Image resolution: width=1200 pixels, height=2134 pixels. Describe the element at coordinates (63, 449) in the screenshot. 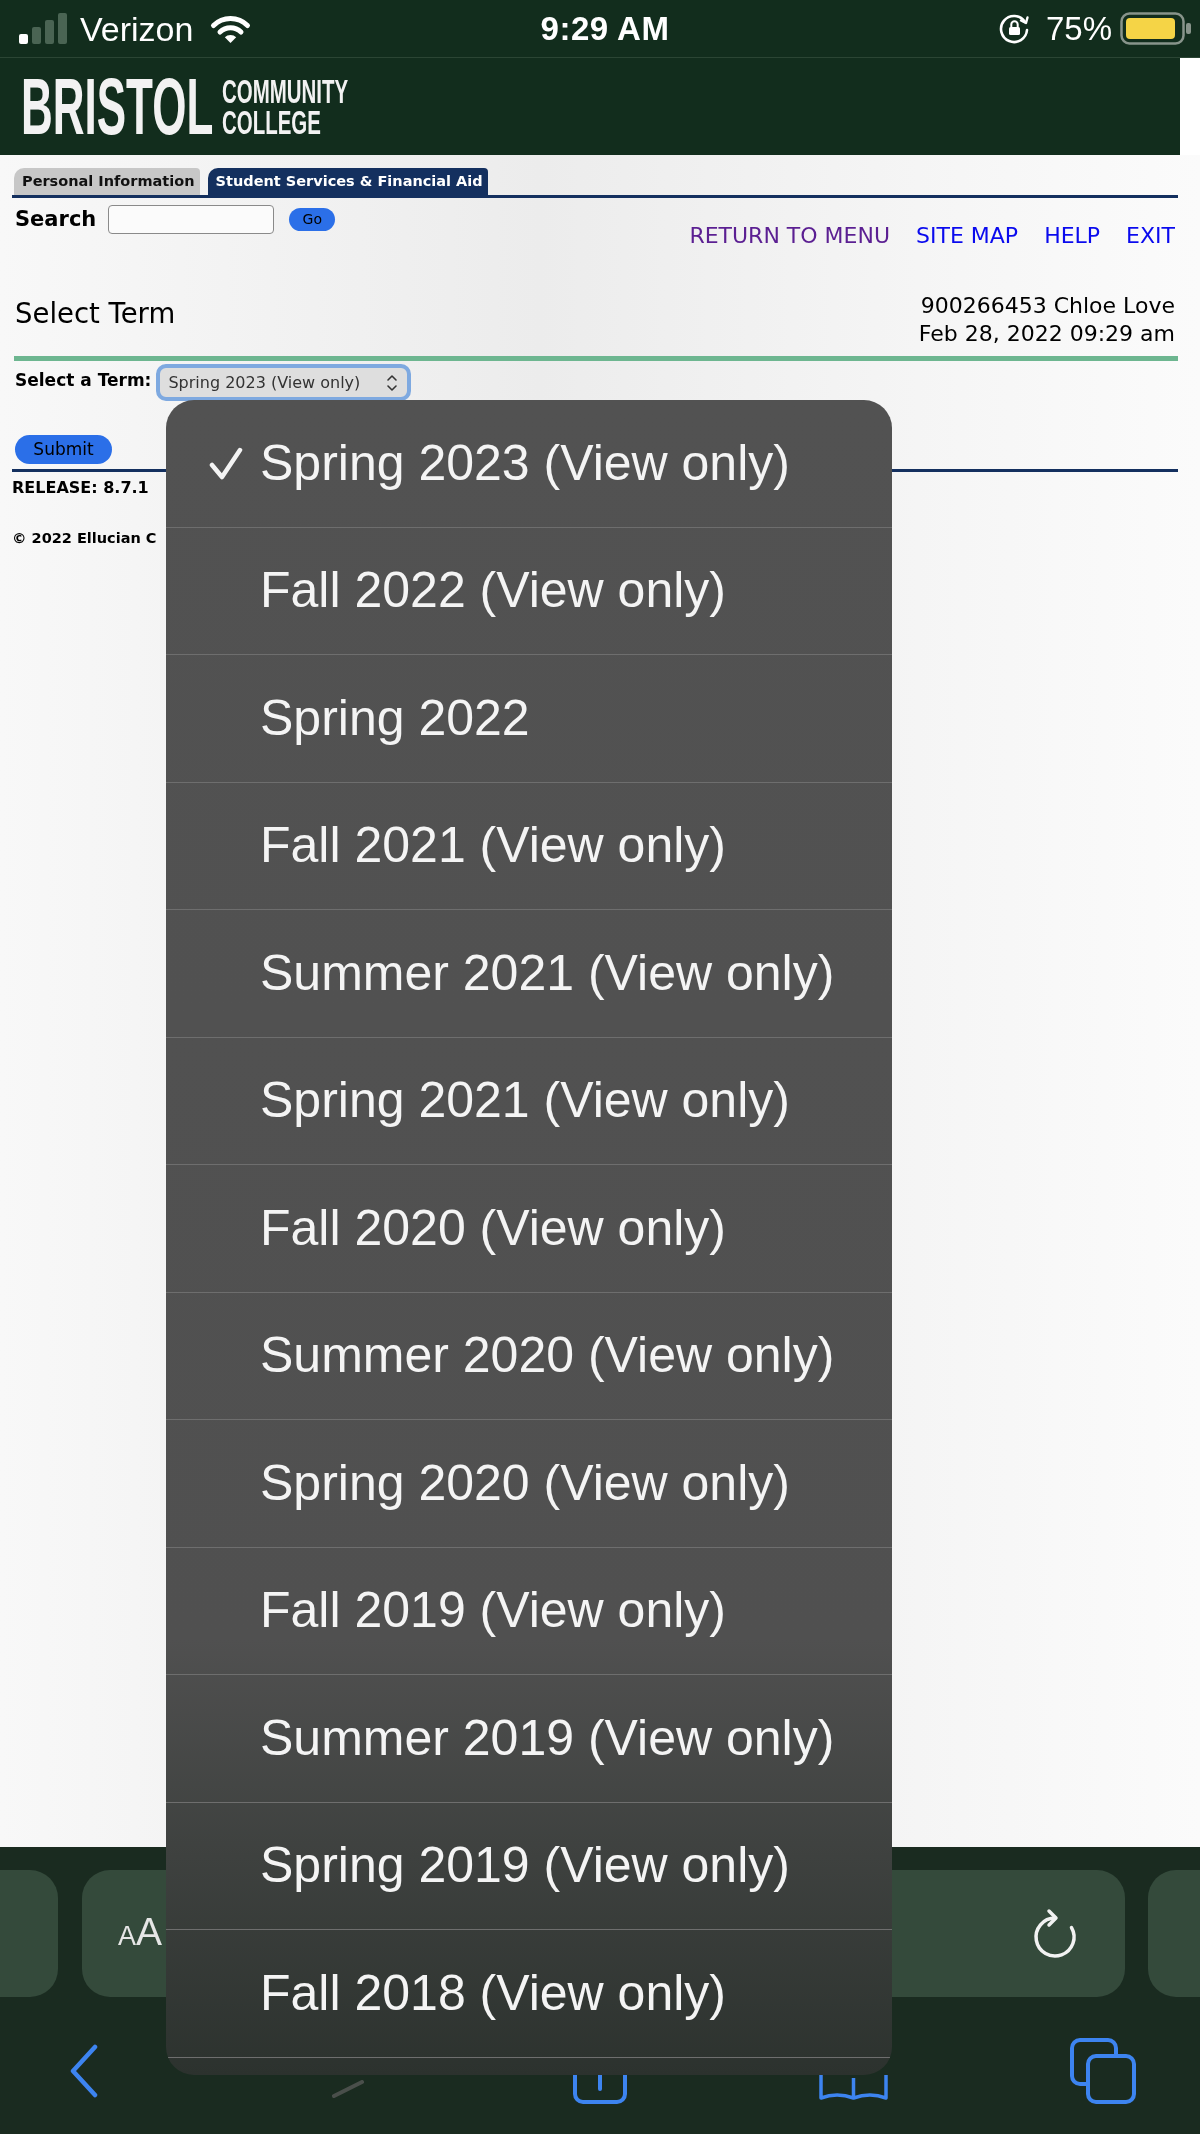

I see `submit-button: Submit` at that location.